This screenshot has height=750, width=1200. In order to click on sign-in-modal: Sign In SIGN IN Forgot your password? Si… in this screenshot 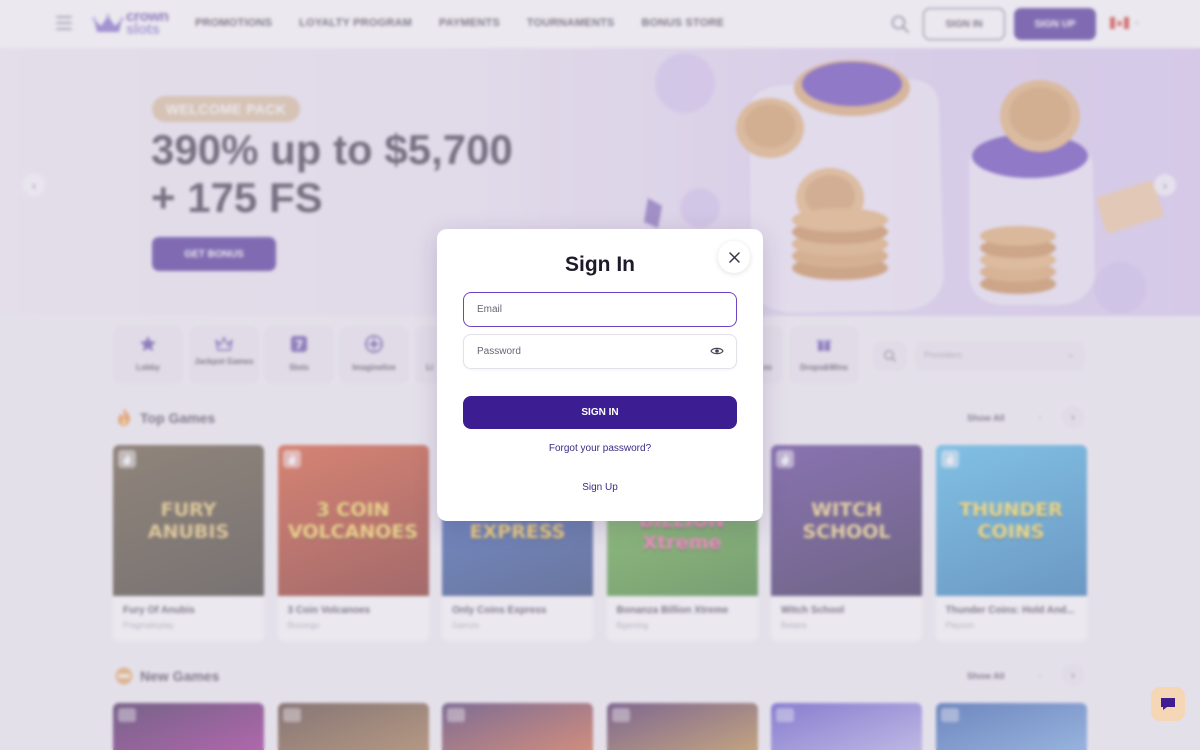, I will do `click(600, 375)`.